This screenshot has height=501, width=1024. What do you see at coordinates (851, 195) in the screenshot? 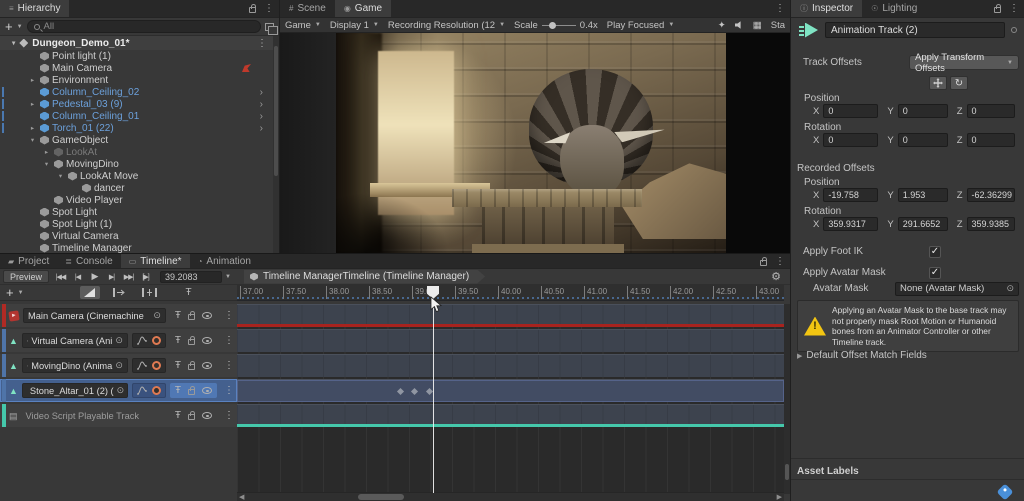
I see `recorded-position-x-field: -19.758` at bounding box center [851, 195].